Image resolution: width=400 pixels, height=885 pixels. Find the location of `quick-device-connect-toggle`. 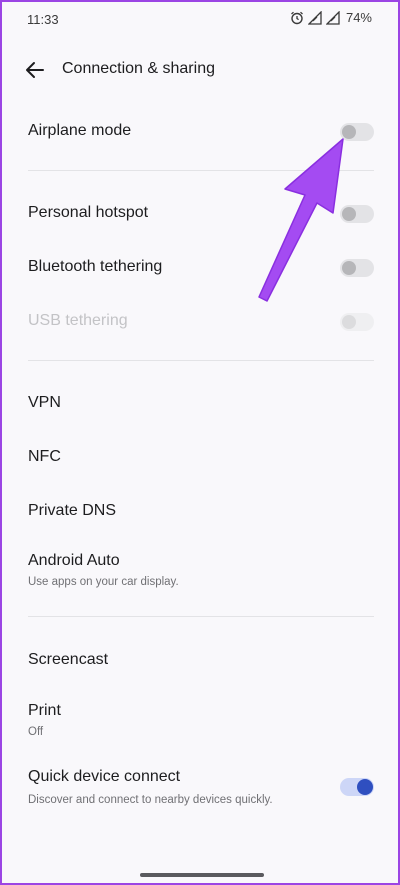

quick-device-connect-toggle is located at coordinates (357, 787).